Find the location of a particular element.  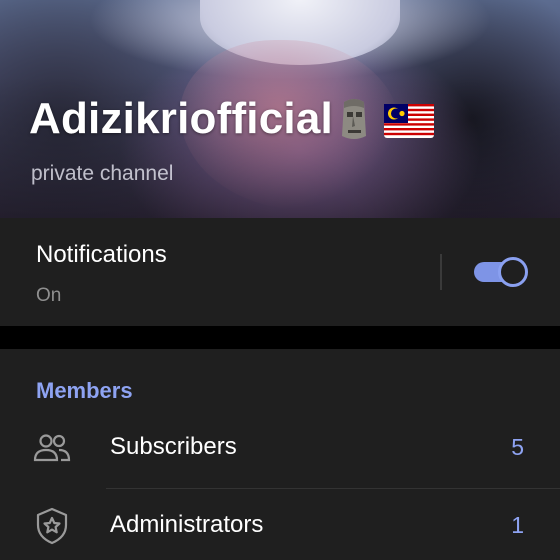

subscribers-icon is located at coordinates (52, 448).